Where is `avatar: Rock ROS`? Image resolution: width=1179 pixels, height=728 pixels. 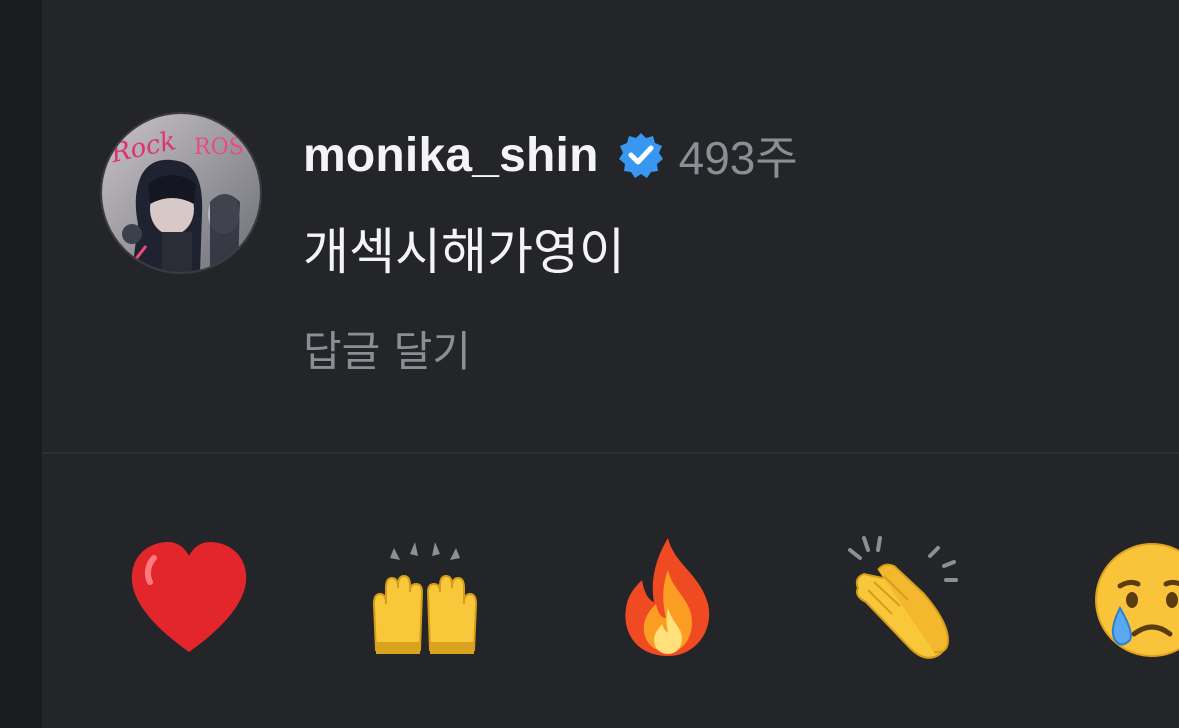 avatar: Rock ROS is located at coordinates (181, 193).